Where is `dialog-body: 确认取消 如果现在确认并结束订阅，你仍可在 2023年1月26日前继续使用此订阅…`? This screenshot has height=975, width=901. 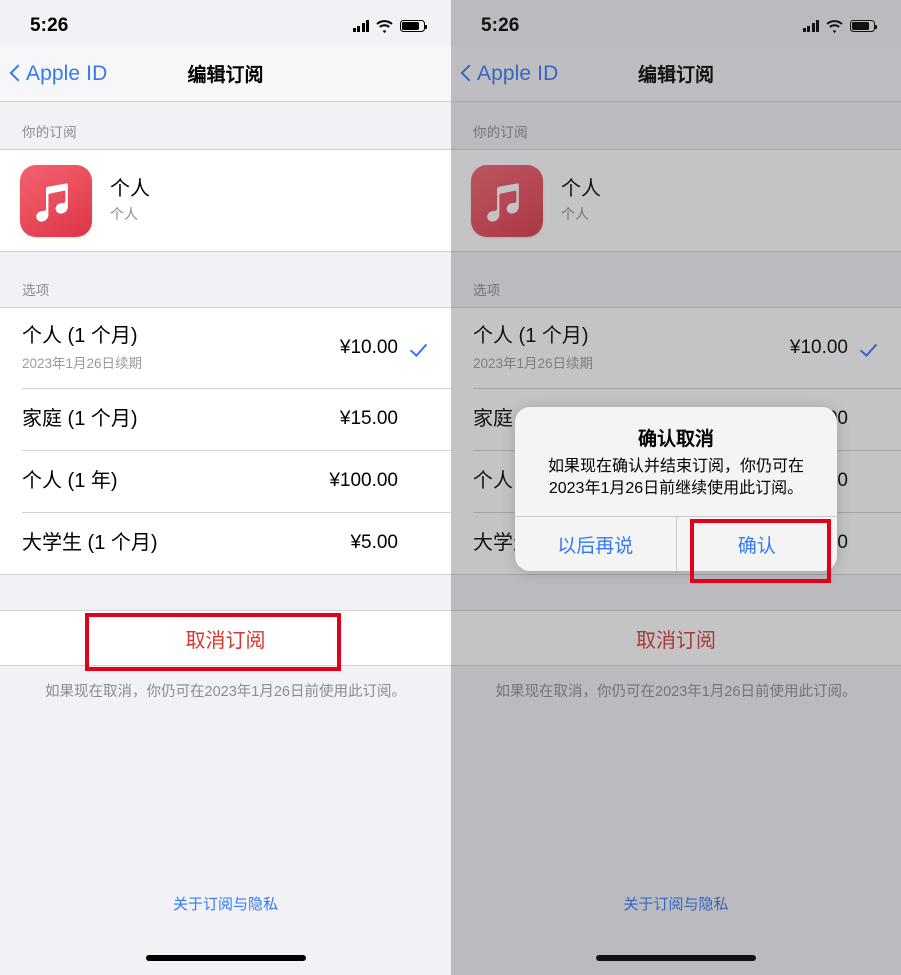
dialog-body: 确认取消 如果现在确认并结束订阅，你仍可在 2023年1月26日前继续使用此订阅… is located at coordinates (676, 461).